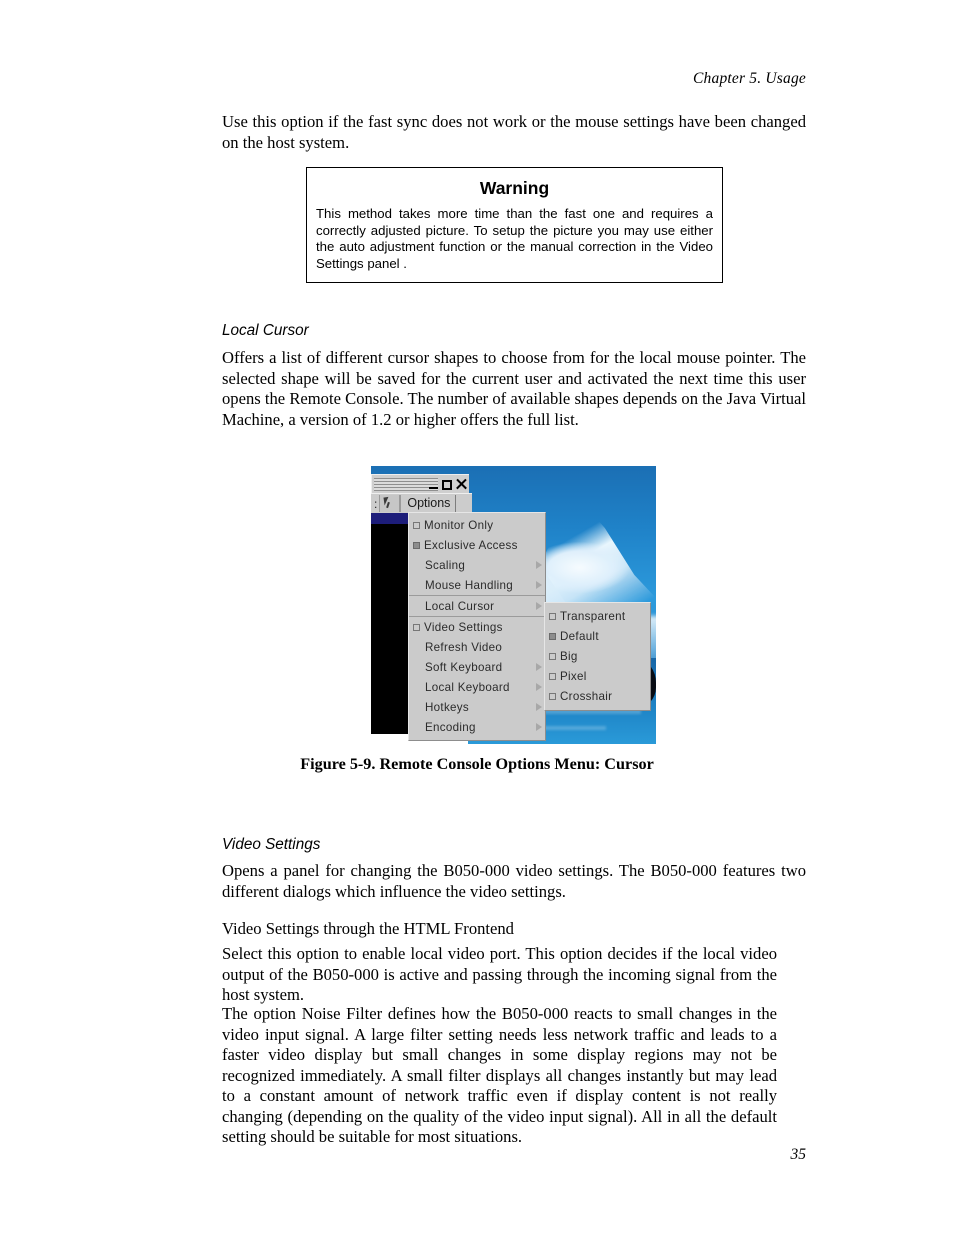 Image resolution: width=954 pixels, height=1235 pixels. Describe the element at coordinates (464, 647) in the screenshot. I see `menu-item-label: Refresh Video` at that location.